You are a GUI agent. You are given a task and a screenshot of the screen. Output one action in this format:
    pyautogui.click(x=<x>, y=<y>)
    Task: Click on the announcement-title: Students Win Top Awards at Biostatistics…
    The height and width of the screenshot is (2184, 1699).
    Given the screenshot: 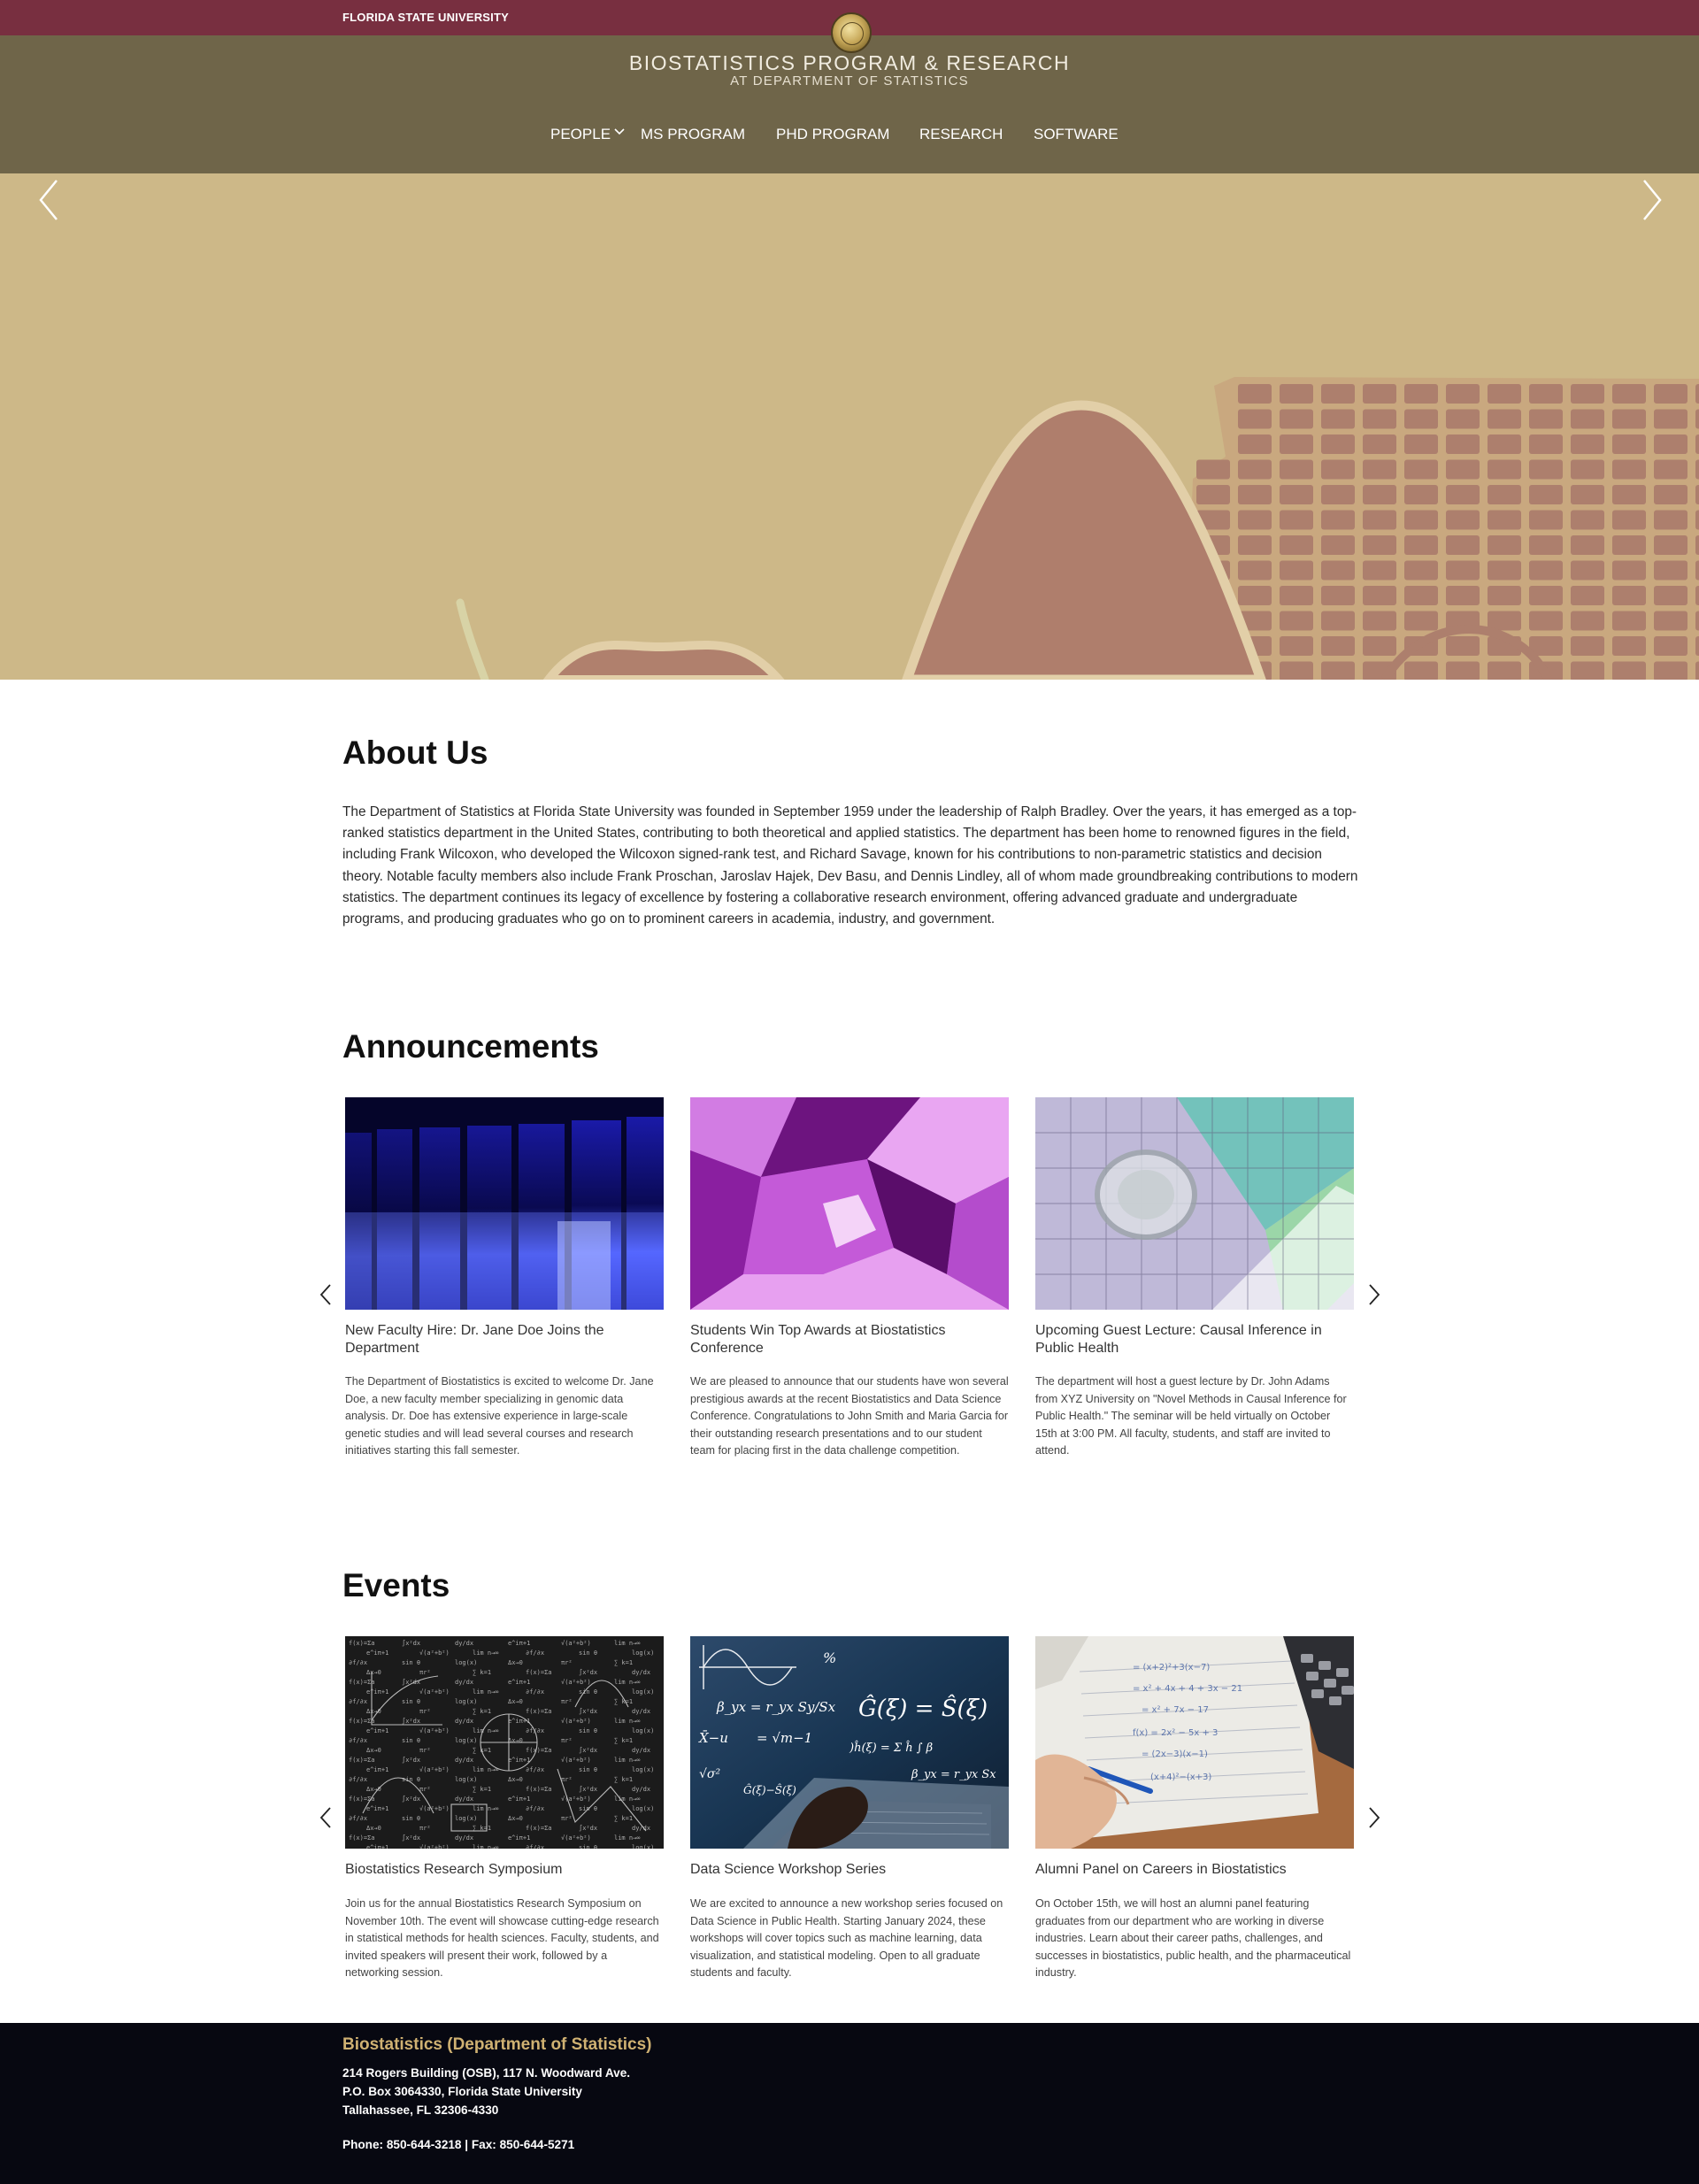 What is the action you would take?
    pyautogui.click(x=849, y=1339)
    